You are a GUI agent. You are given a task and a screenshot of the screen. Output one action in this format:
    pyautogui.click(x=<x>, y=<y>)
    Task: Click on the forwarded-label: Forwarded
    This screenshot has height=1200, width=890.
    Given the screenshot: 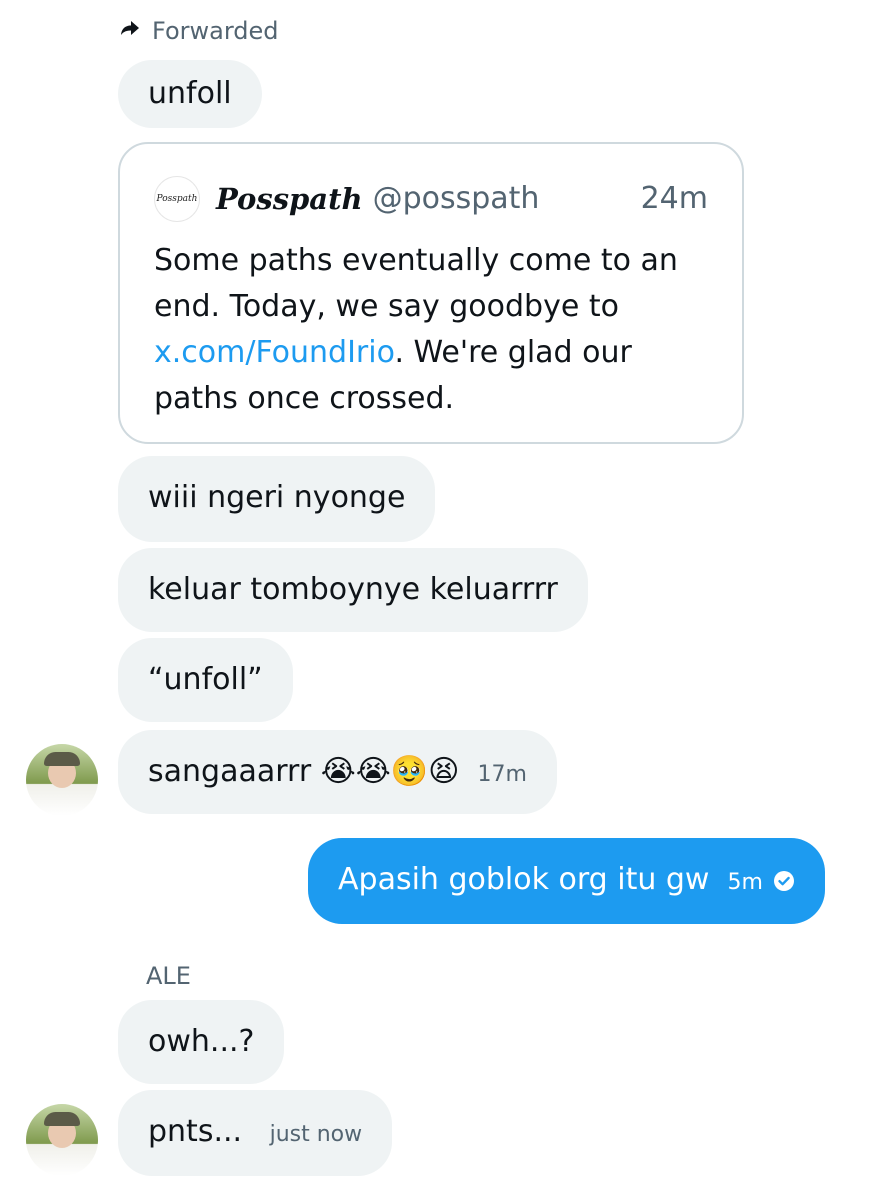 What is the action you would take?
    pyautogui.click(x=198, y=31)
    